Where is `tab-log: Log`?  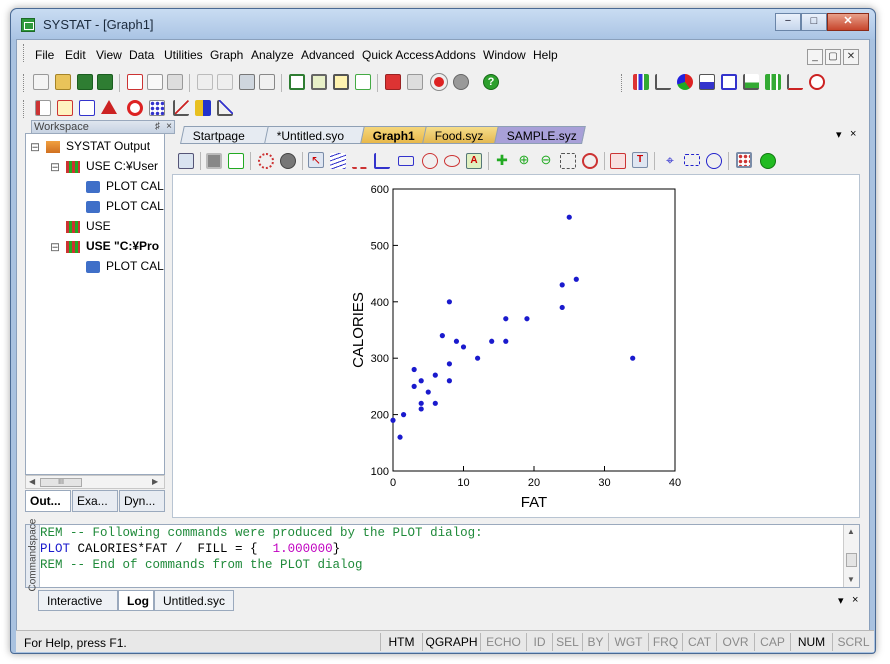 tab-log: Log is located at coordinates (136, 600).